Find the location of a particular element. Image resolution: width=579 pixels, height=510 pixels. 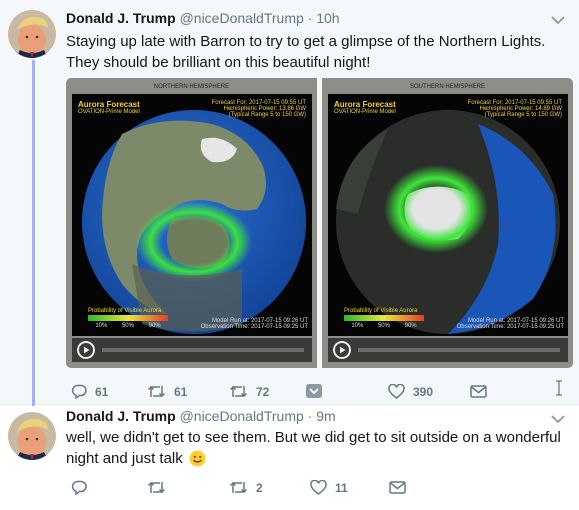

more-button is located at coordinates (314, 391).